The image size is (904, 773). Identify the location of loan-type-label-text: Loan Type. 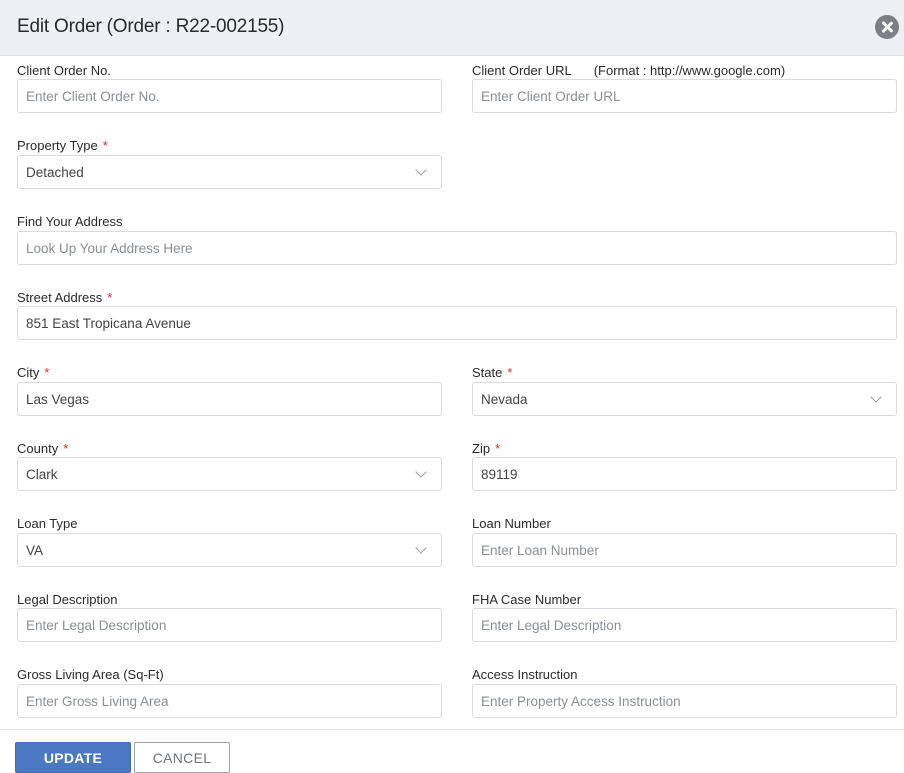
(47, 523).